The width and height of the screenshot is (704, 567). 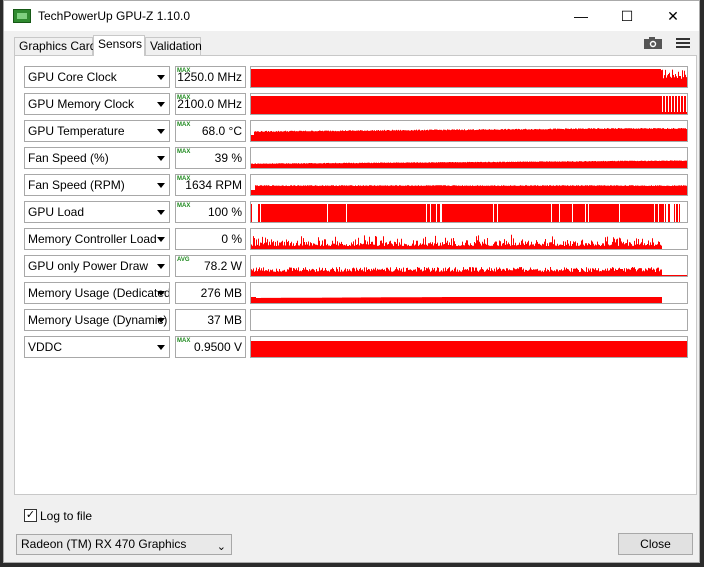 What do you see at coordinates (76, 131) in the screenshot?
I see `sensor-name: GPU Temperature` at bounding box center [76, 131].